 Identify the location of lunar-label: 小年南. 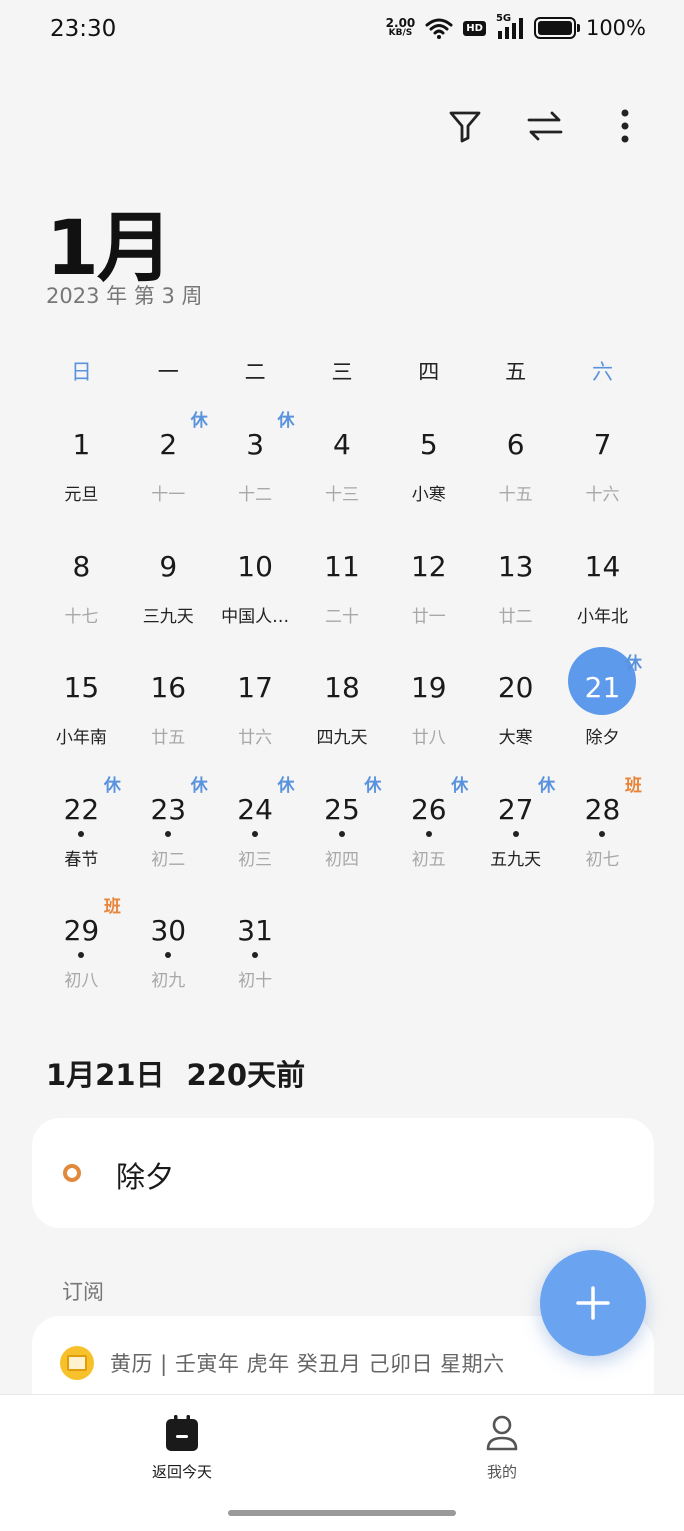
(81, 738).